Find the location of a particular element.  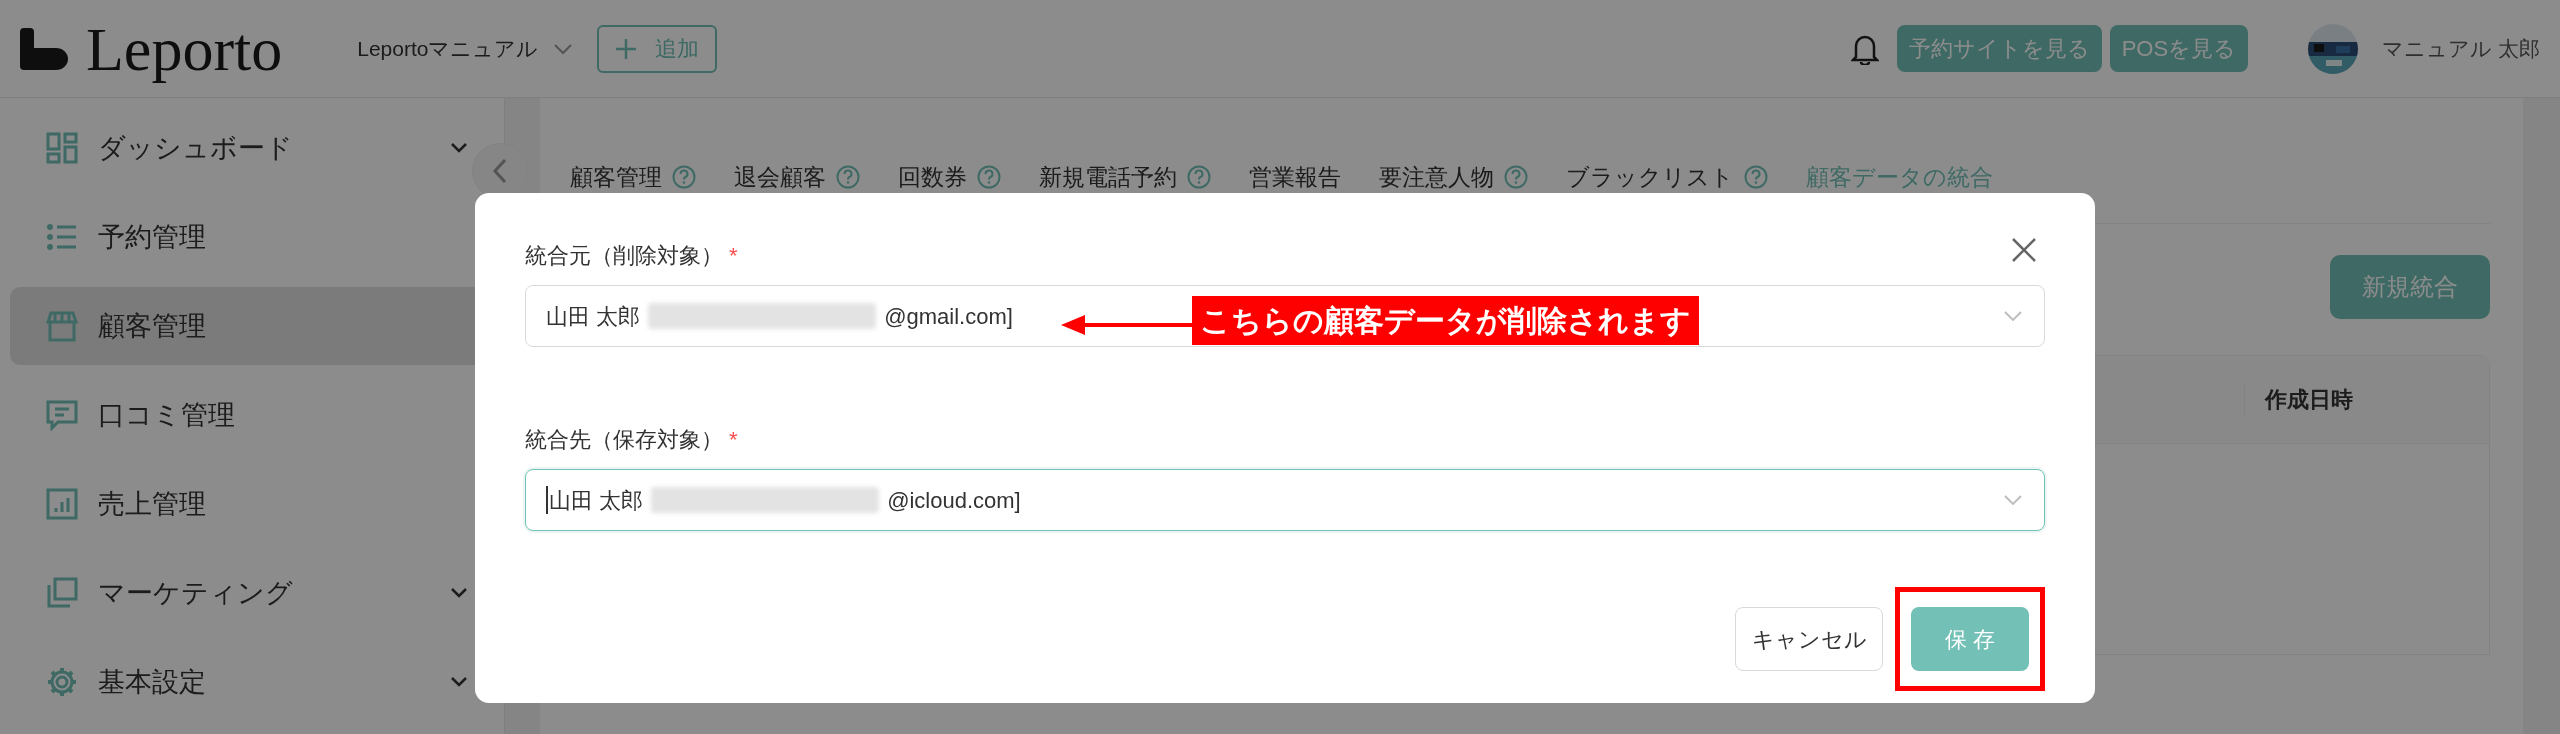

layers-icon is located at coordinates (62, 593).